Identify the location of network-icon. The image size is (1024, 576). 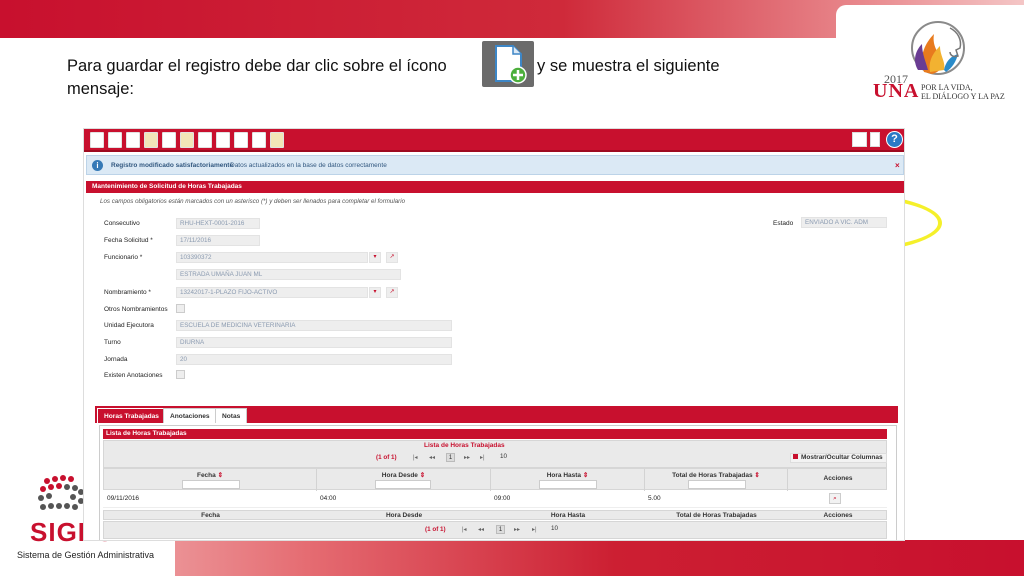
(223, 140).